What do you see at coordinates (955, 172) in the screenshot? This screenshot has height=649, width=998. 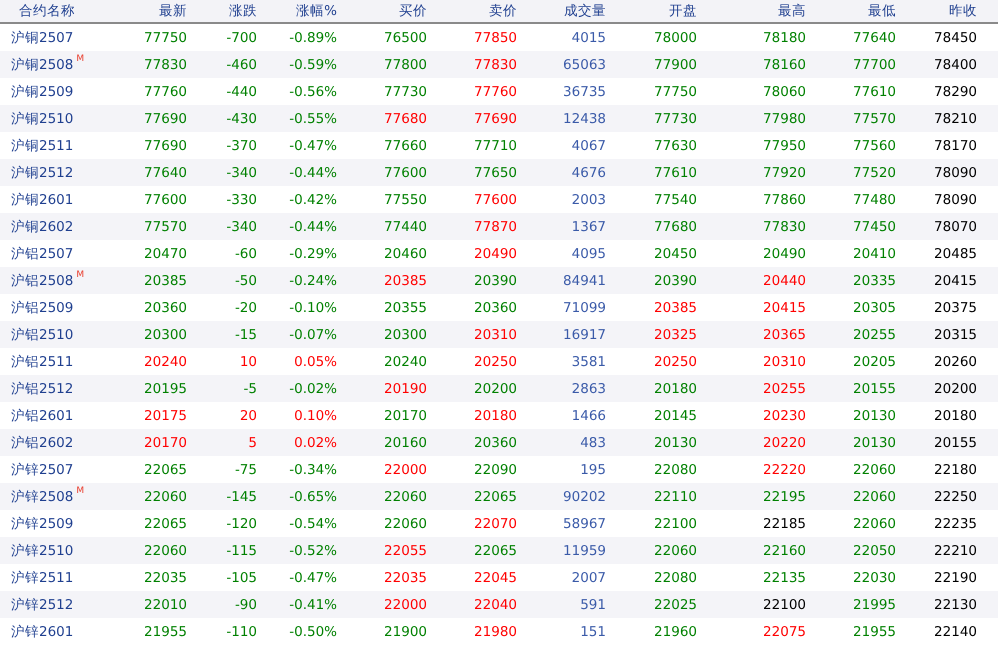 I see `table-cell: 78090` at bounding box center [955, 172].